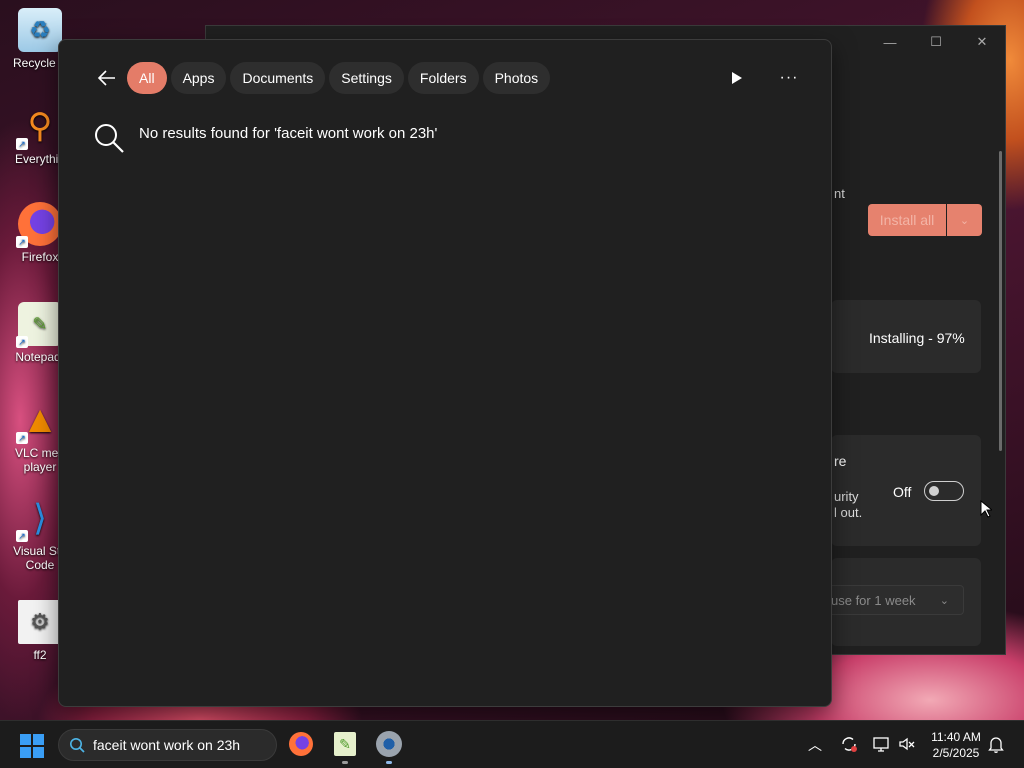  I want to click on firefox-icon, so click(301, 744).